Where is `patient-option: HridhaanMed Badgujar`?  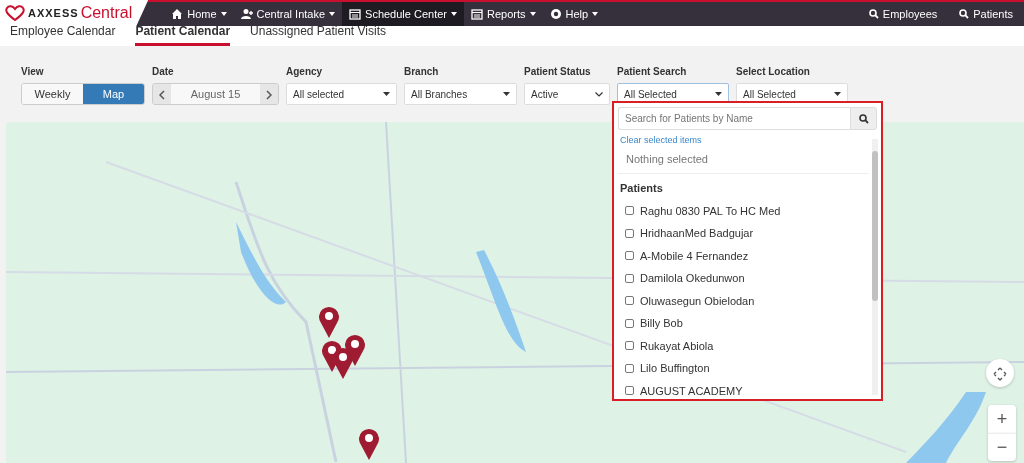 patient-option: HridhaanMed Badgujar is located at coordinates (741, 233).